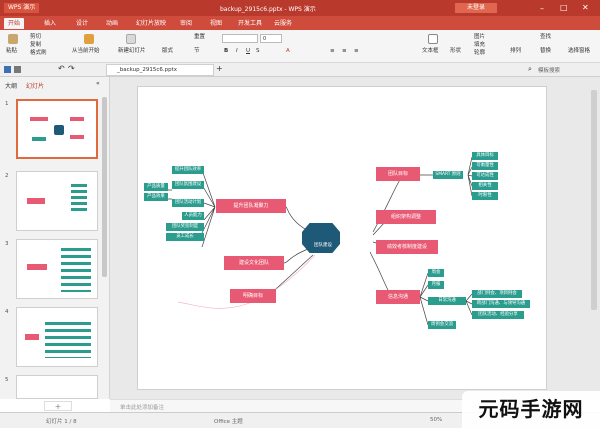 The width and height of the screenshot is (600, 428). What do you see at coordinates (226, 51) in the screenshot?
I see `bold-button: B` at bounding box center [226, 51].